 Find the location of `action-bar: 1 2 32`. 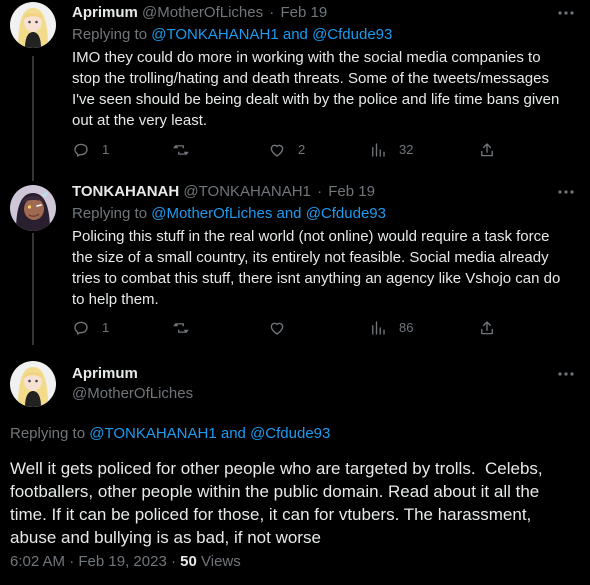

action-bar: 1 2 32 is located at coordinates (287, 150).